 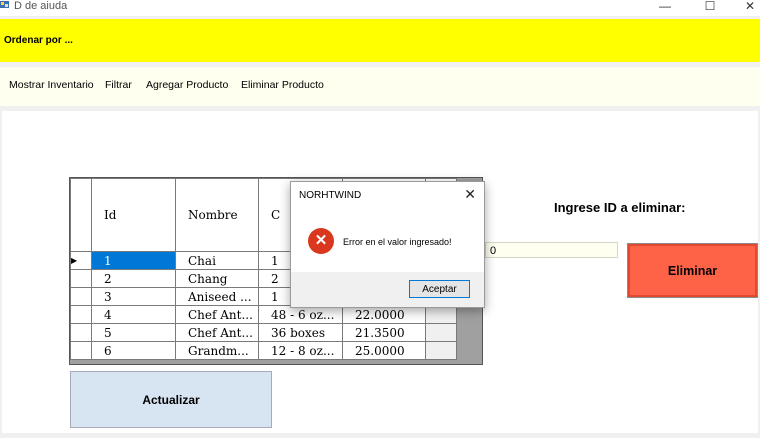 What do you see at coordinates (387, 289) in the screenshot?
I see `dialog-footer: Aceptar` at bounding box center [387, 289].